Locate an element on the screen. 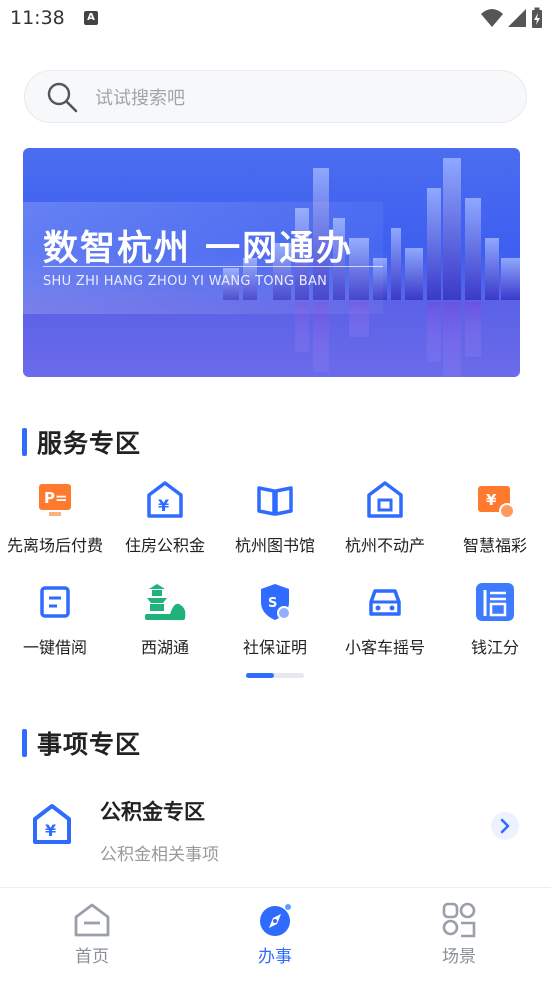 Image resolution: width=551 pixels, height=982 pixels. service-item-housing-fund: ¥ 住房公积金 is located at coordinates (165, 514).